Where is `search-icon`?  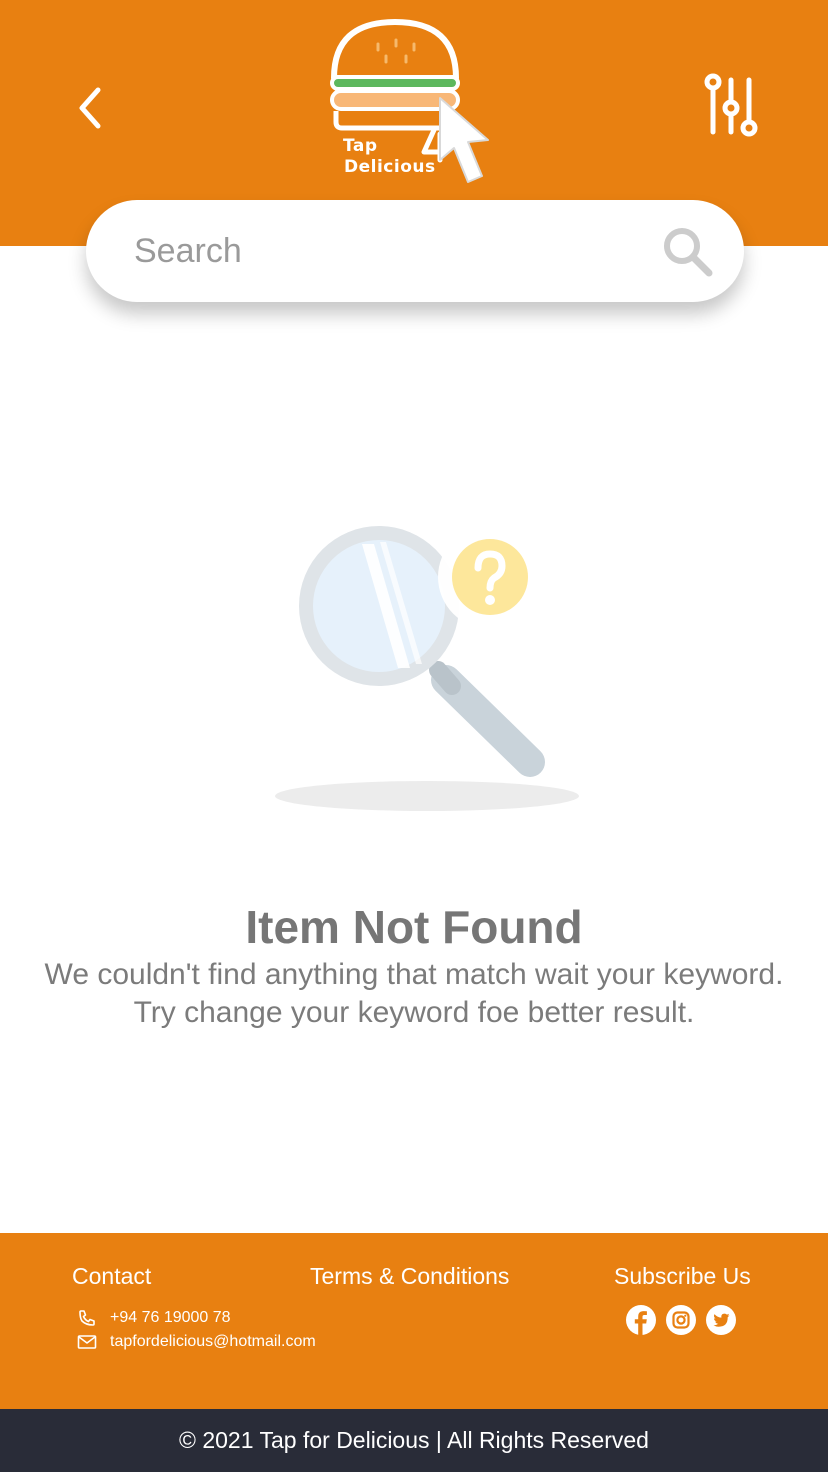 search-icon is located at coordinates (688, 252).